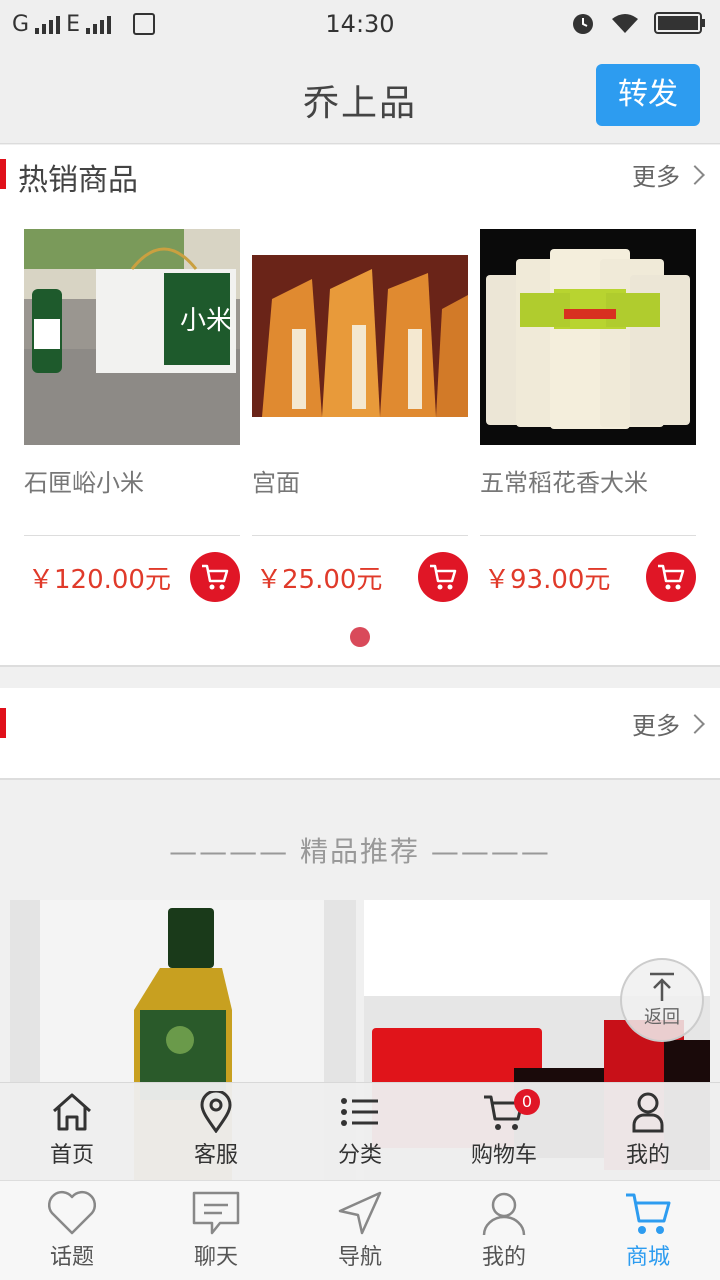 The height and width of the screenshot is (1280, 720). I want to click on list-icon, so click(359, 1112).